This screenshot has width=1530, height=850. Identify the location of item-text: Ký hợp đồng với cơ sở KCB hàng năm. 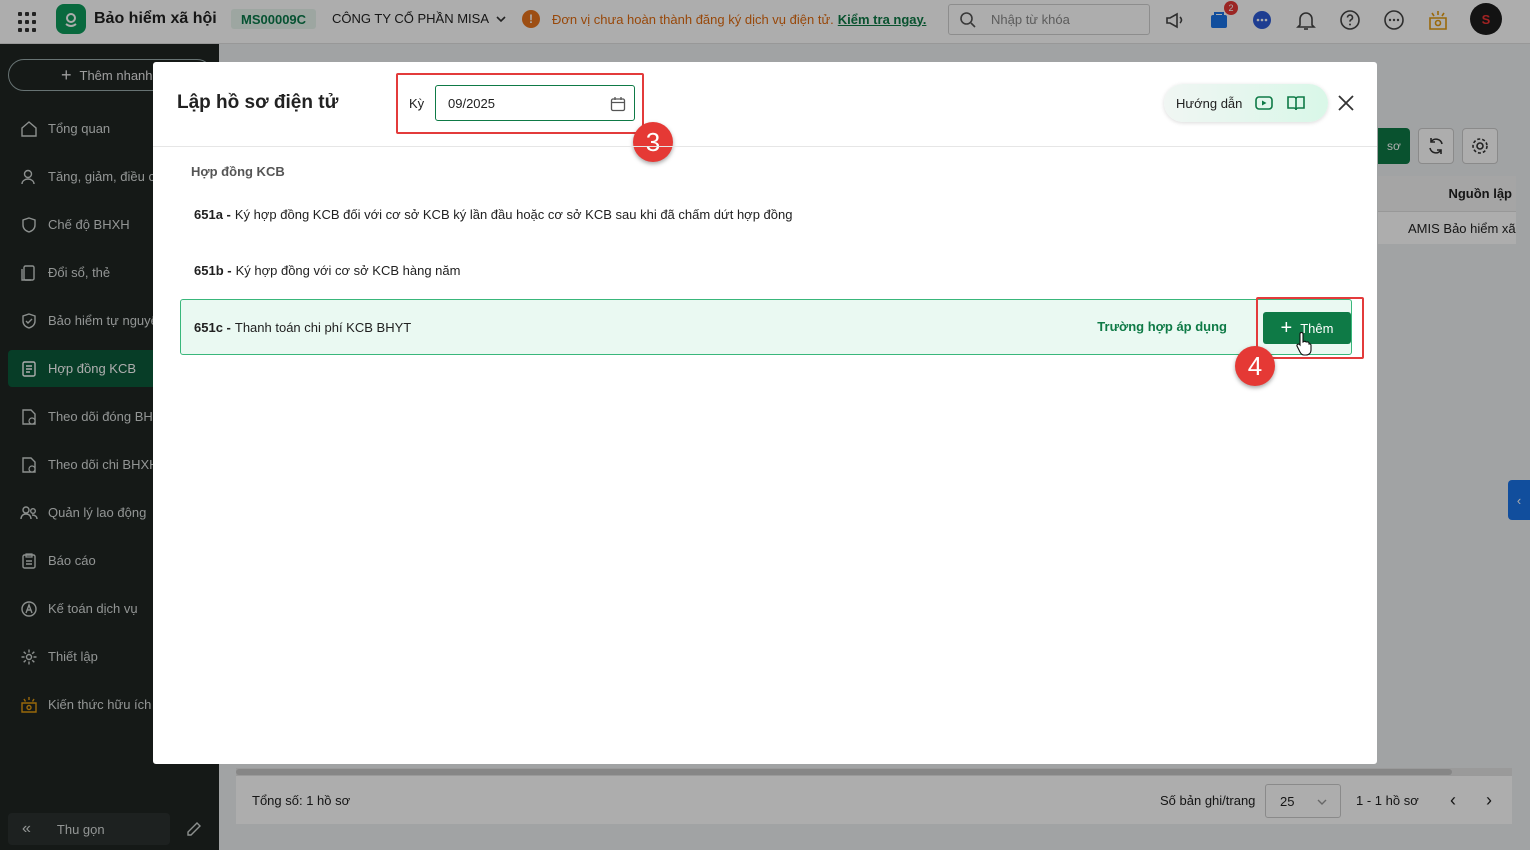
(348, 270).